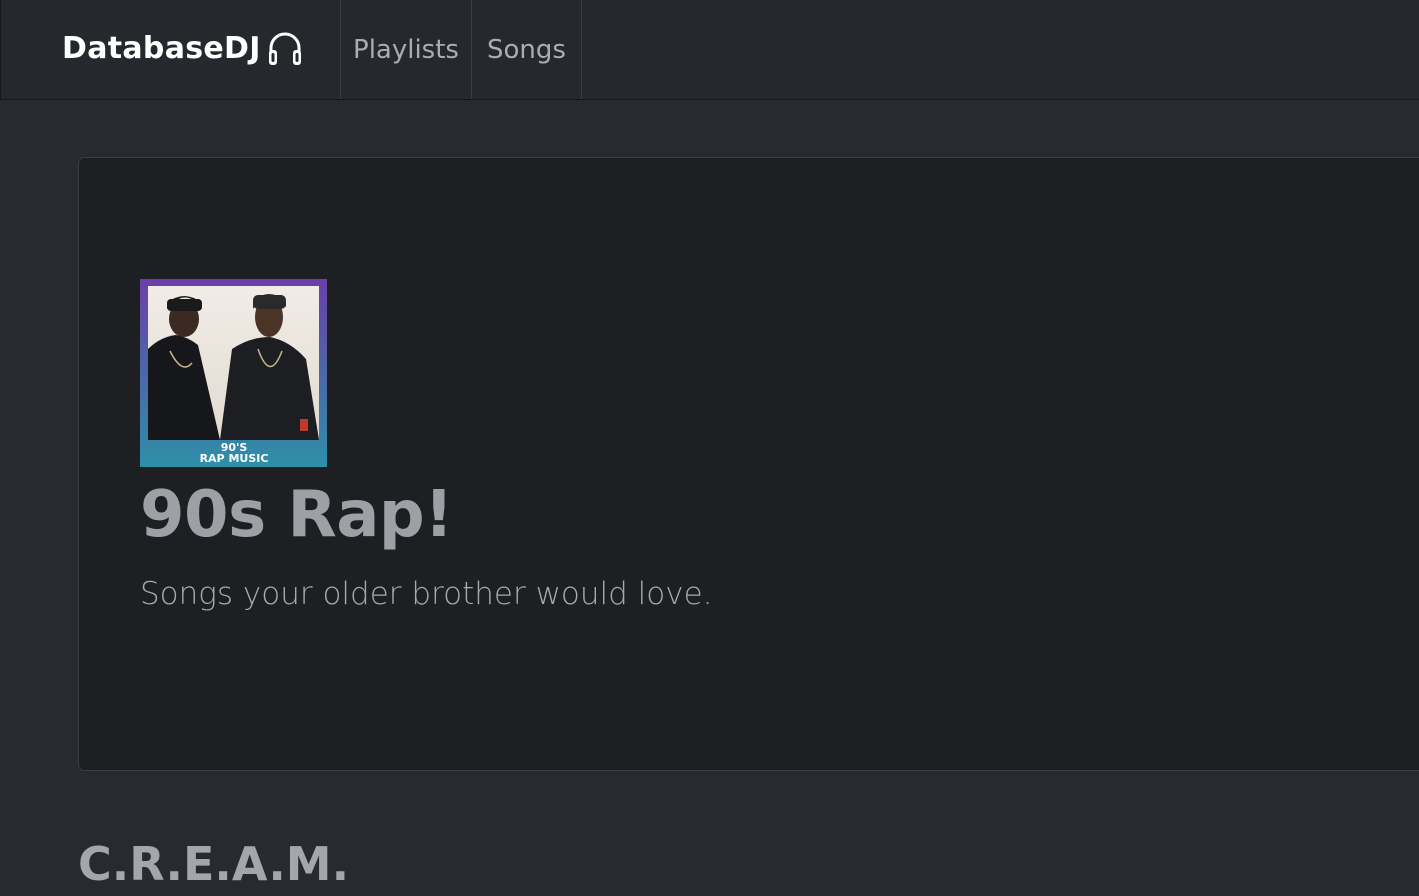 The height and width of the screenshot is (896, 1419). What do you see at coordinates (709, 50) in the screenshot?
I see `top-navbar: DatabaseDJ Playlists Songs` at bounding box center [709, 50].